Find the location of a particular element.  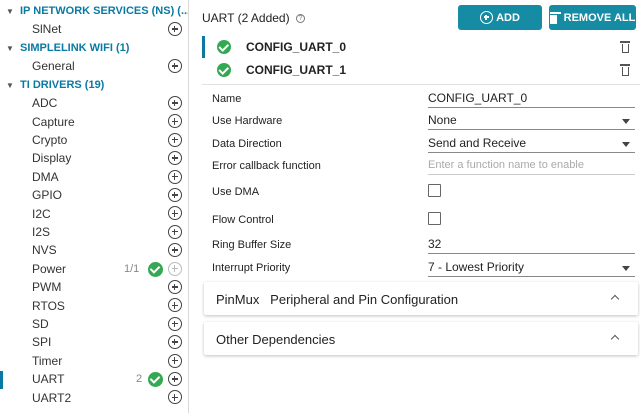

chevron-up-icon is located at coordinates (615, 299).